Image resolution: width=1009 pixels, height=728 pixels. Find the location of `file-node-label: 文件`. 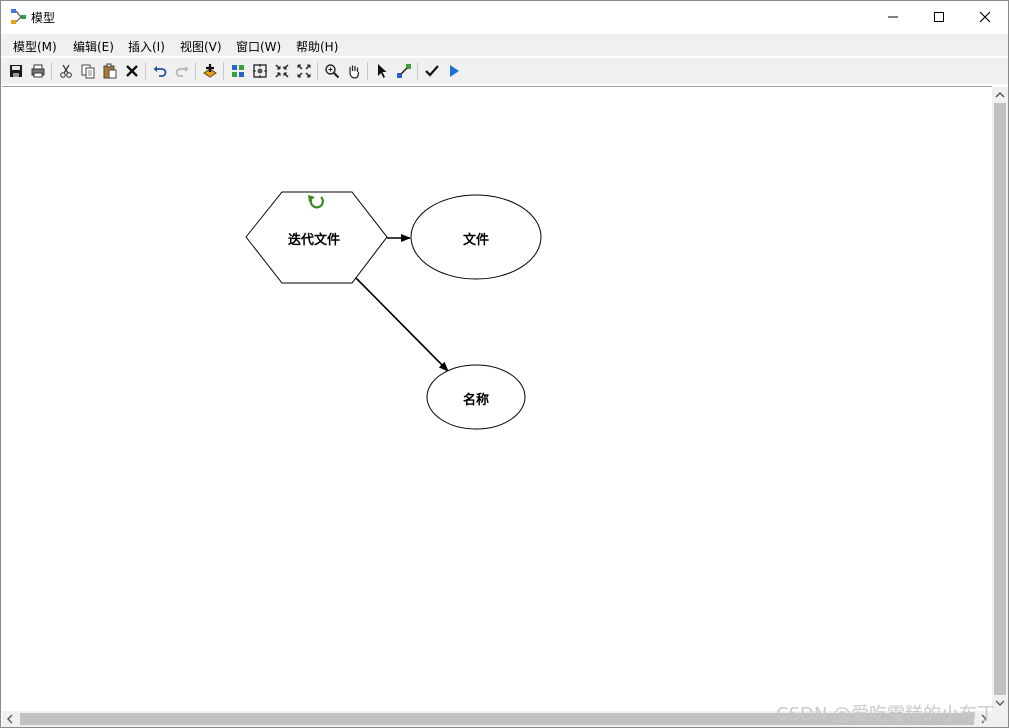

file-node-label: 文件 is located at coordinates (476, 240).